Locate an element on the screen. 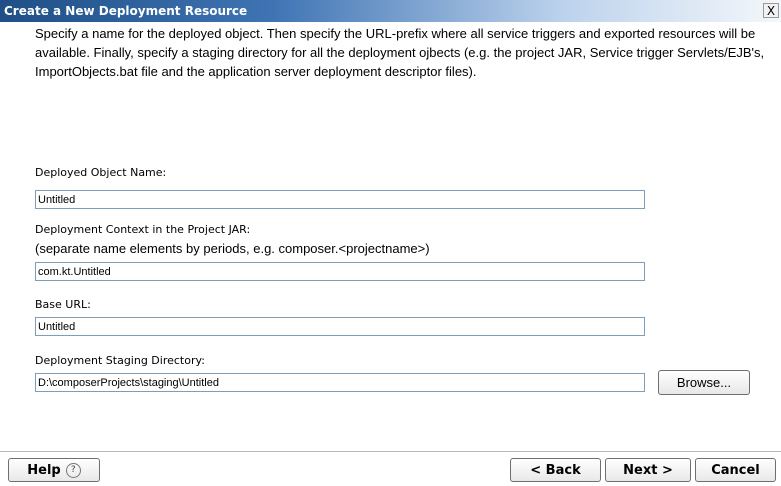 The width and height of the screenshot is (781, 486). help-button: Help ? is located at coordinates (54, 470).